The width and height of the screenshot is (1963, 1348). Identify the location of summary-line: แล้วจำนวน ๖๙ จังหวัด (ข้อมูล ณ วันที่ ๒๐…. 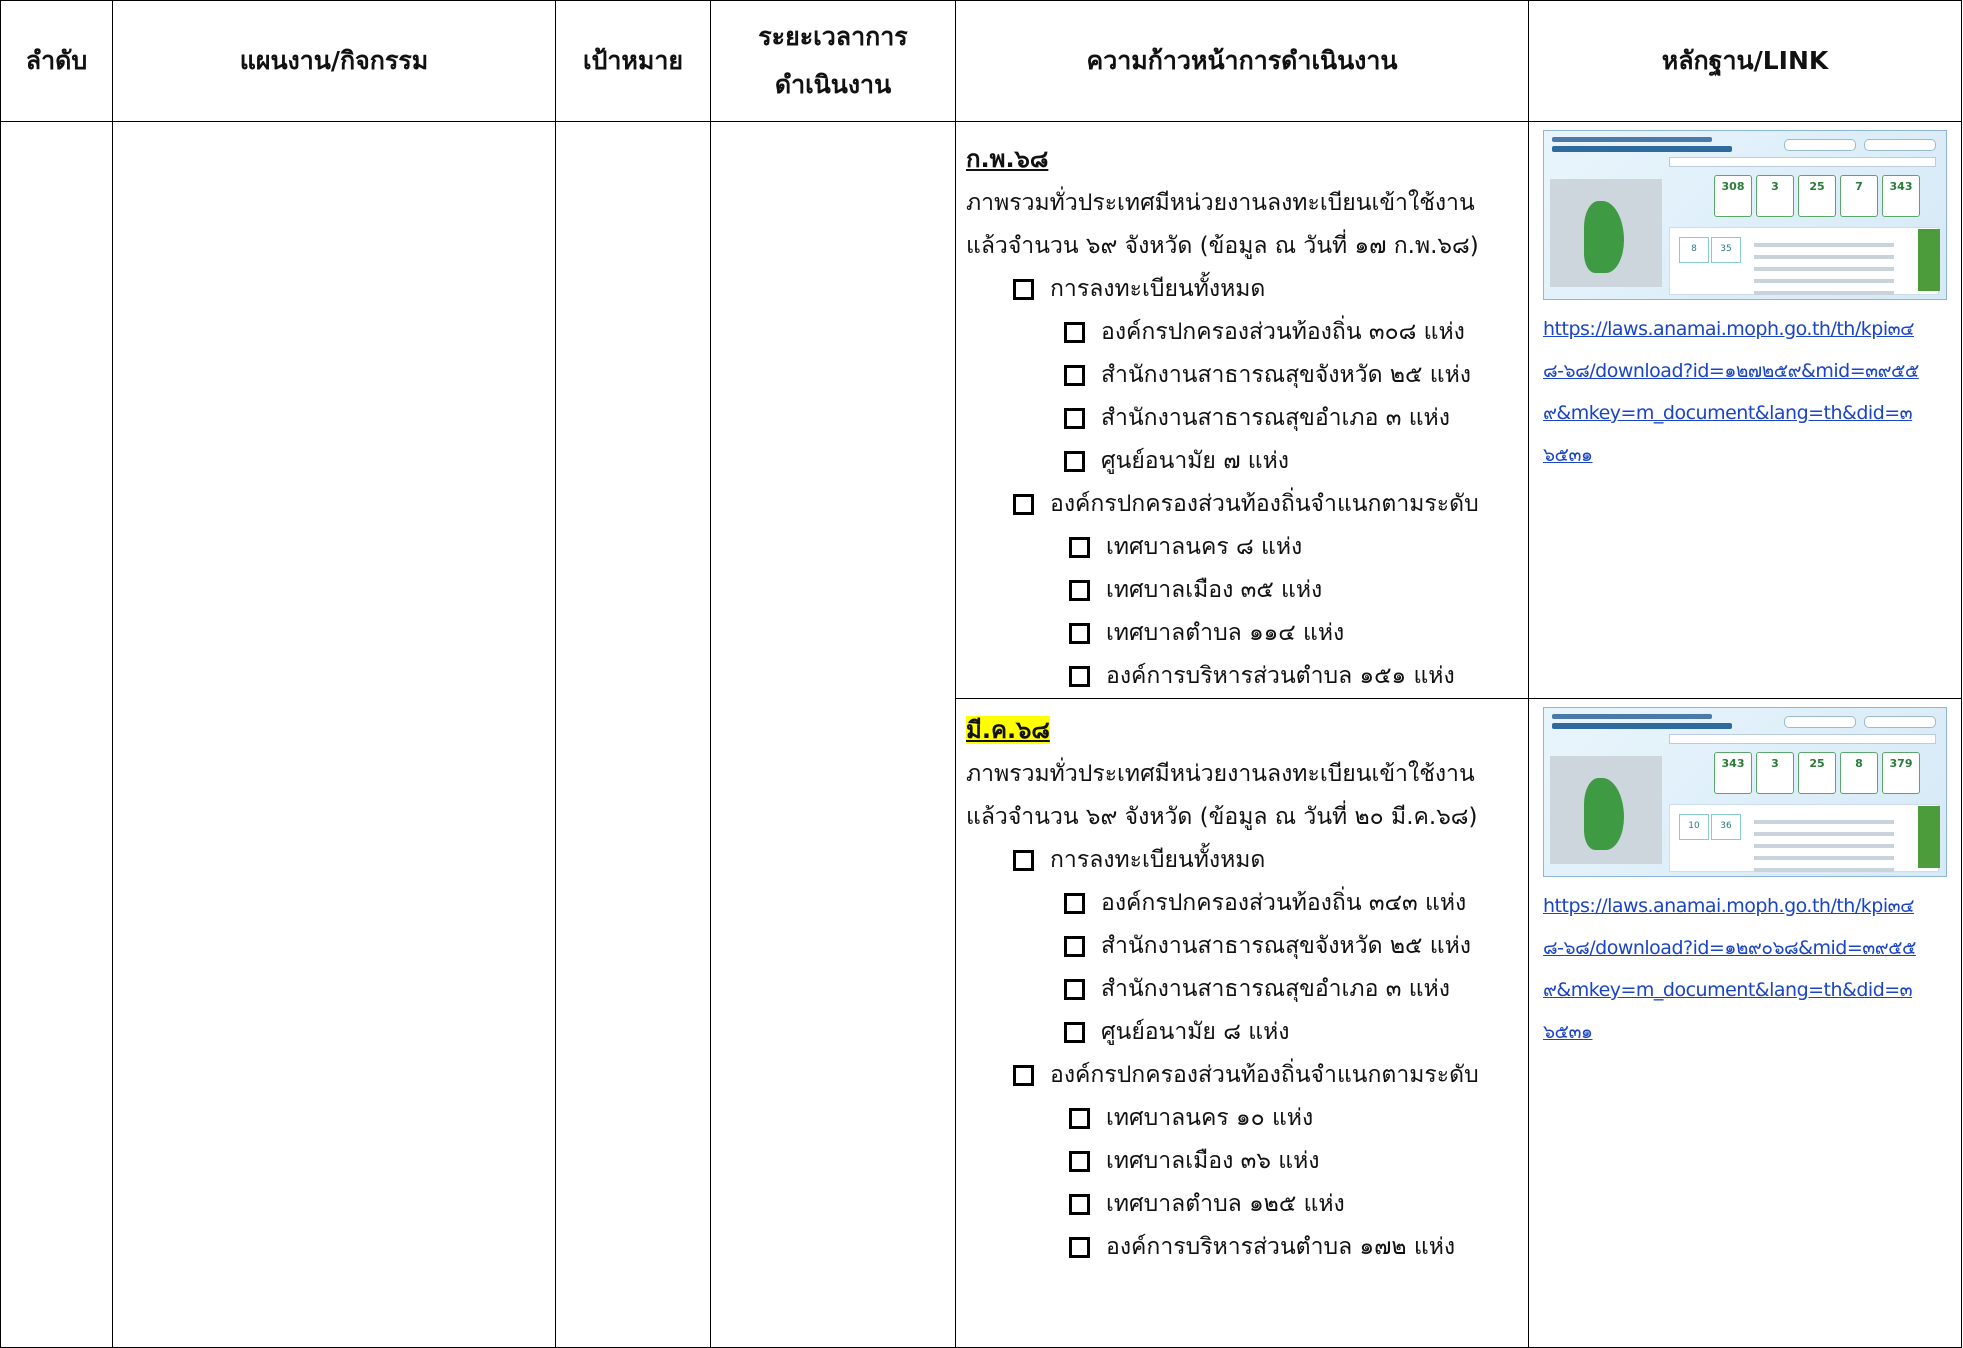
(1222, 817).